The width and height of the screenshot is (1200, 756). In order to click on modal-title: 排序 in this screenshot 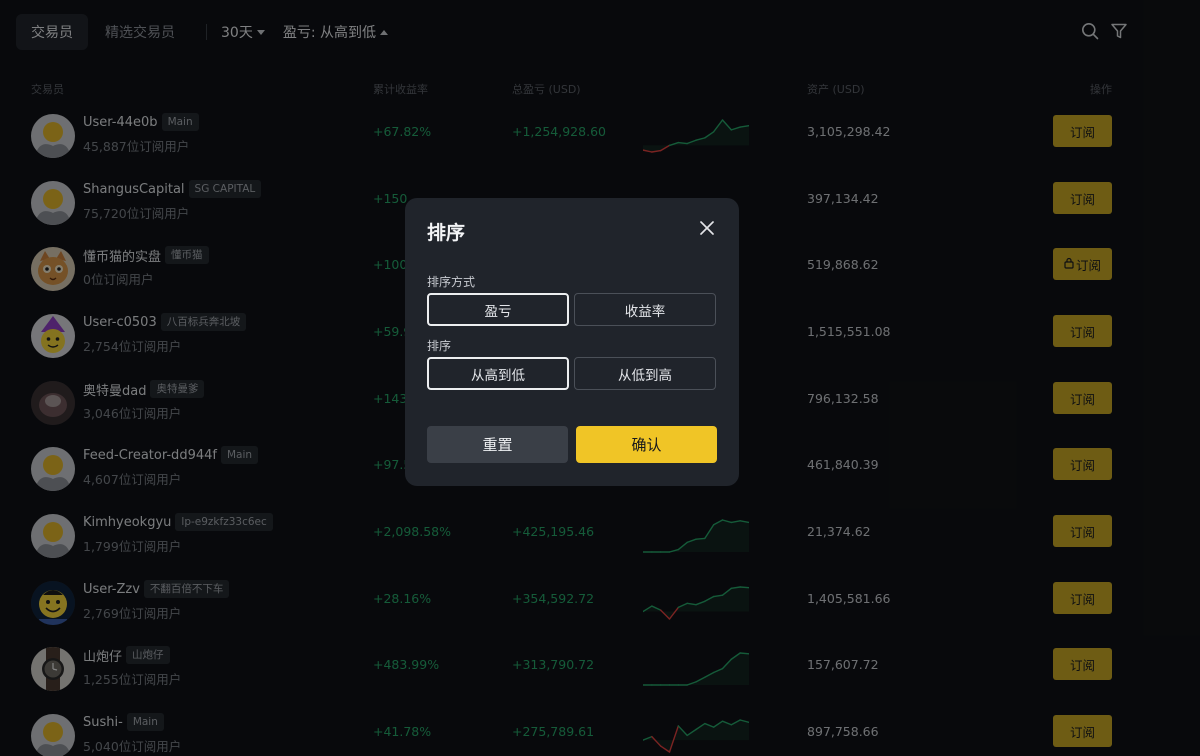, I will do `click(446, 233)`.